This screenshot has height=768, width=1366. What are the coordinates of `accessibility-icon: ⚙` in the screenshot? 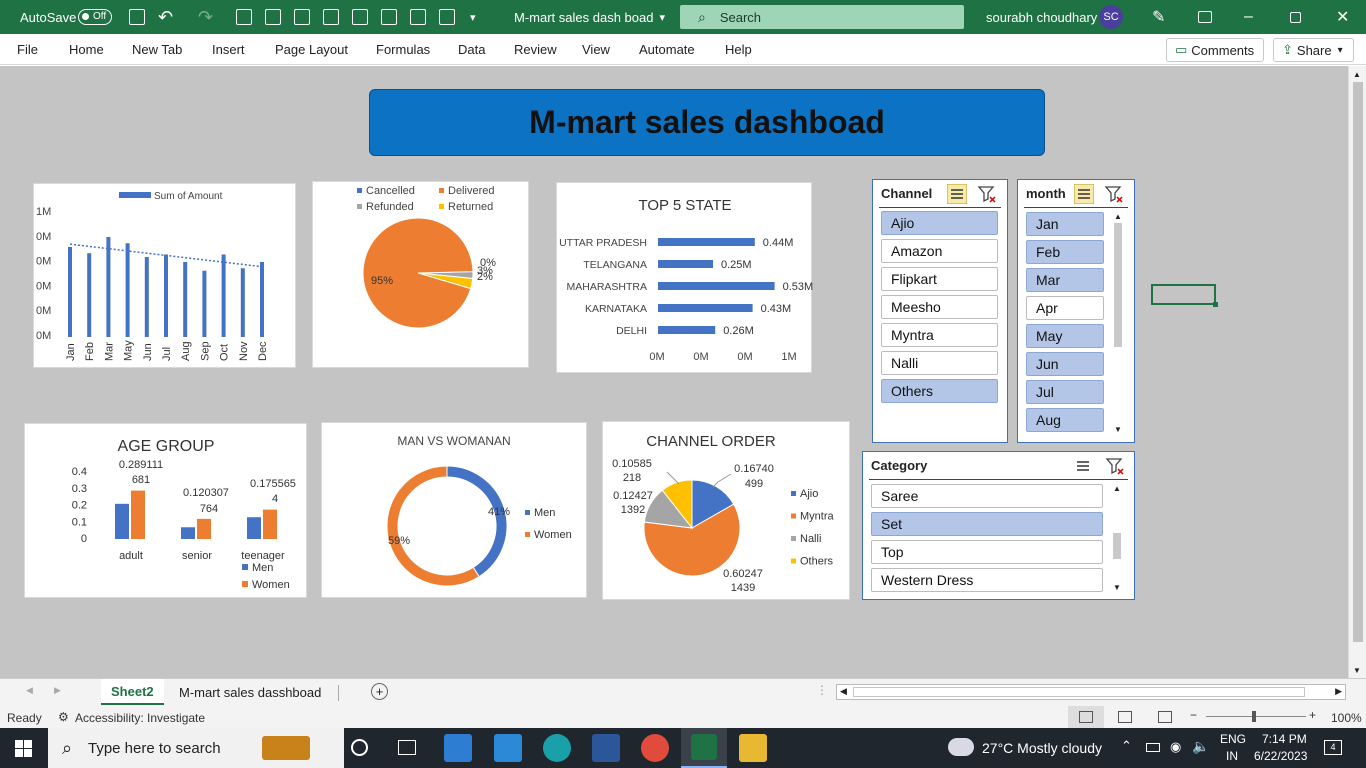 It's located at (63, 717).